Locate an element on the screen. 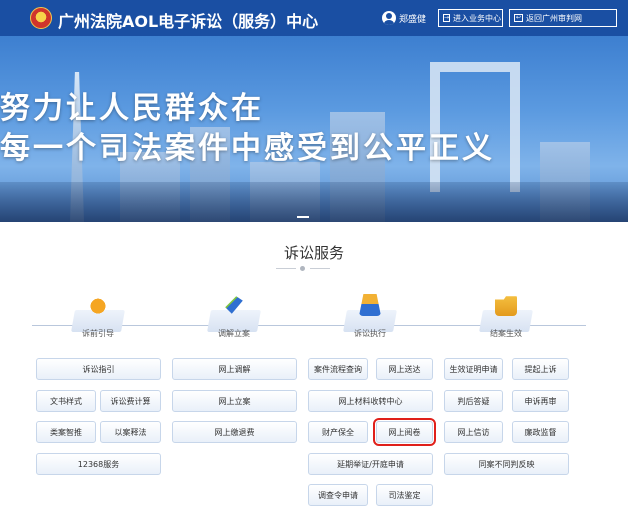  title-divider-left is located at coordinates (286, 268).